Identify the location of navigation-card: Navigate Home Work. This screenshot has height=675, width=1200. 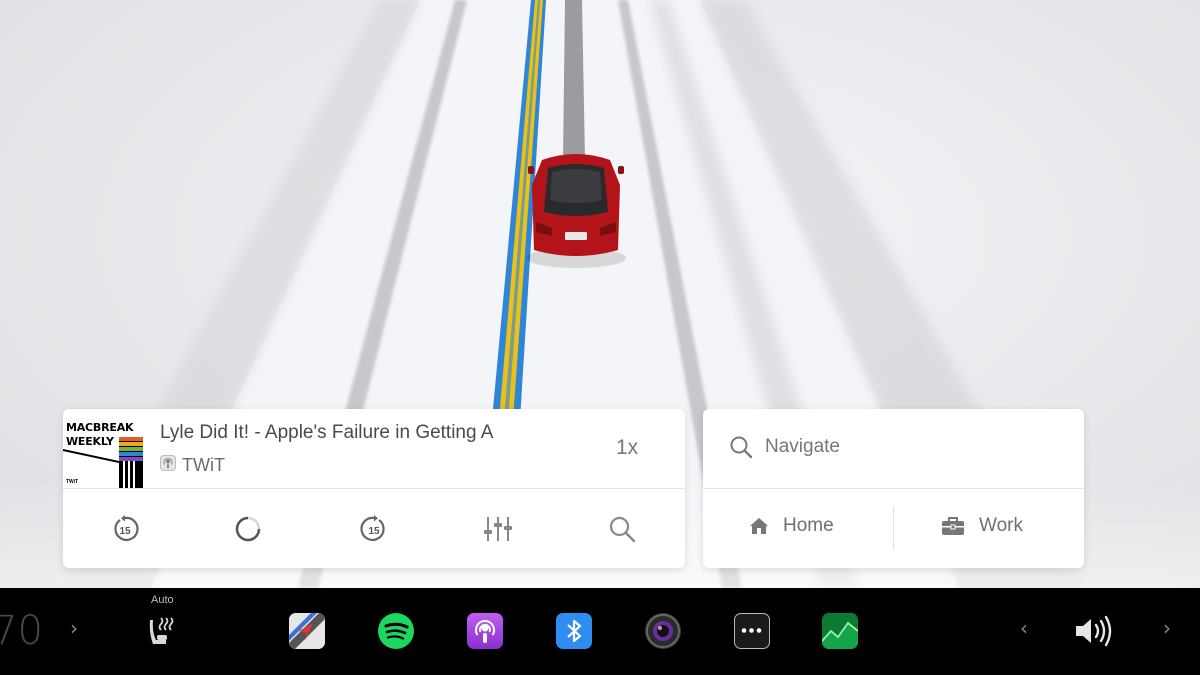
(893, 488).